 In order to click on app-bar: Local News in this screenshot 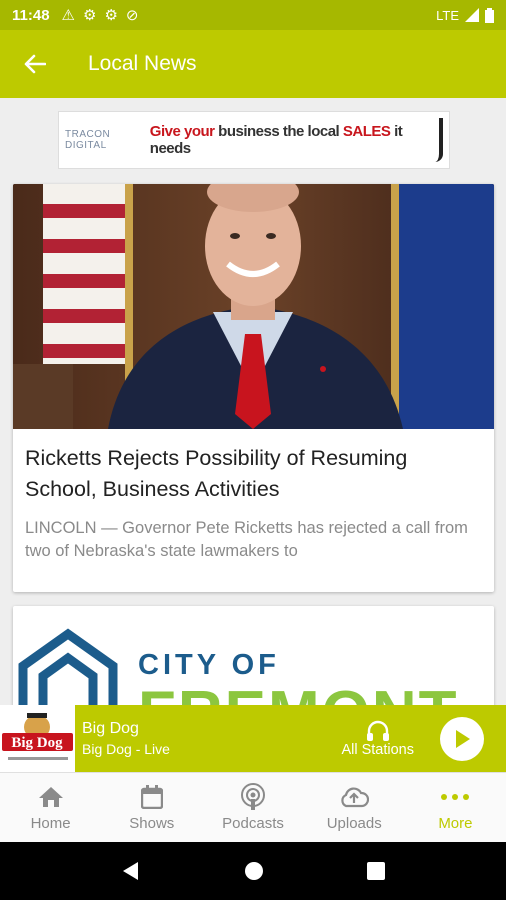, I will do `click(253, 64)`.